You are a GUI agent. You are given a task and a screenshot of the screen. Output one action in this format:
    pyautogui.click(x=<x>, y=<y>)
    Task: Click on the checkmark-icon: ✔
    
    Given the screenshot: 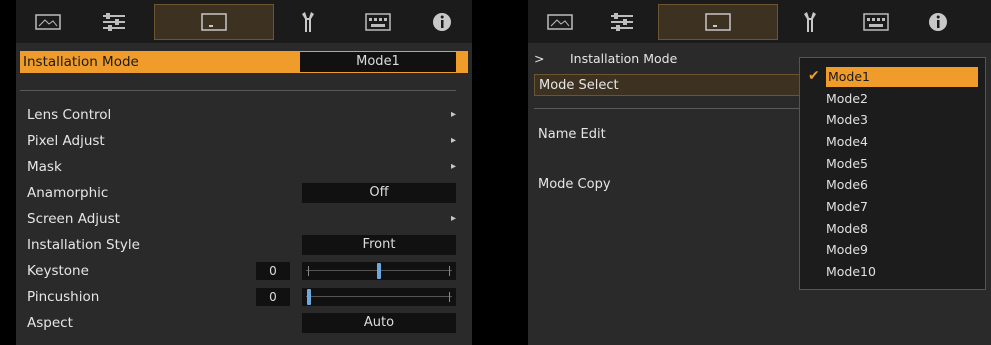 What is the action you would take?
    pyautogui.click(x=814, y=76)
    